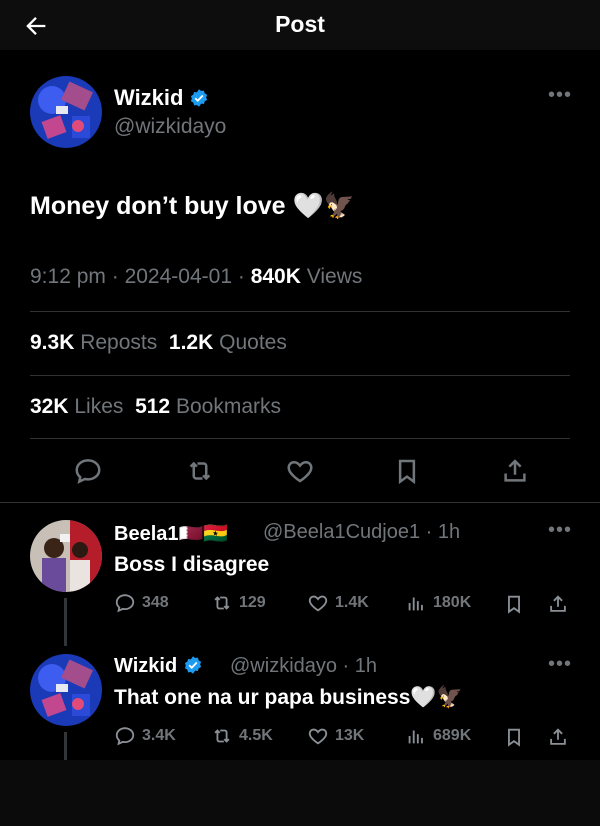 Image resolution: width=600 pixels, height=826 pixels. I want to click on views-button: 689K, so click(438, 736).